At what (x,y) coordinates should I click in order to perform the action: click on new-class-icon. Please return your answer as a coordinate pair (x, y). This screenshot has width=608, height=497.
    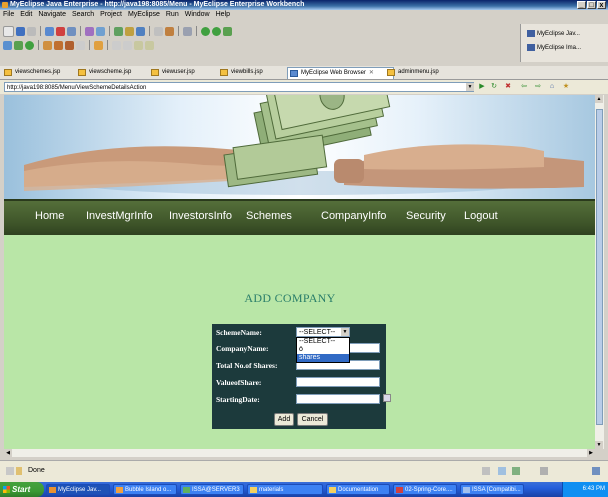
    Looking at the image, I should click on (7, 45).